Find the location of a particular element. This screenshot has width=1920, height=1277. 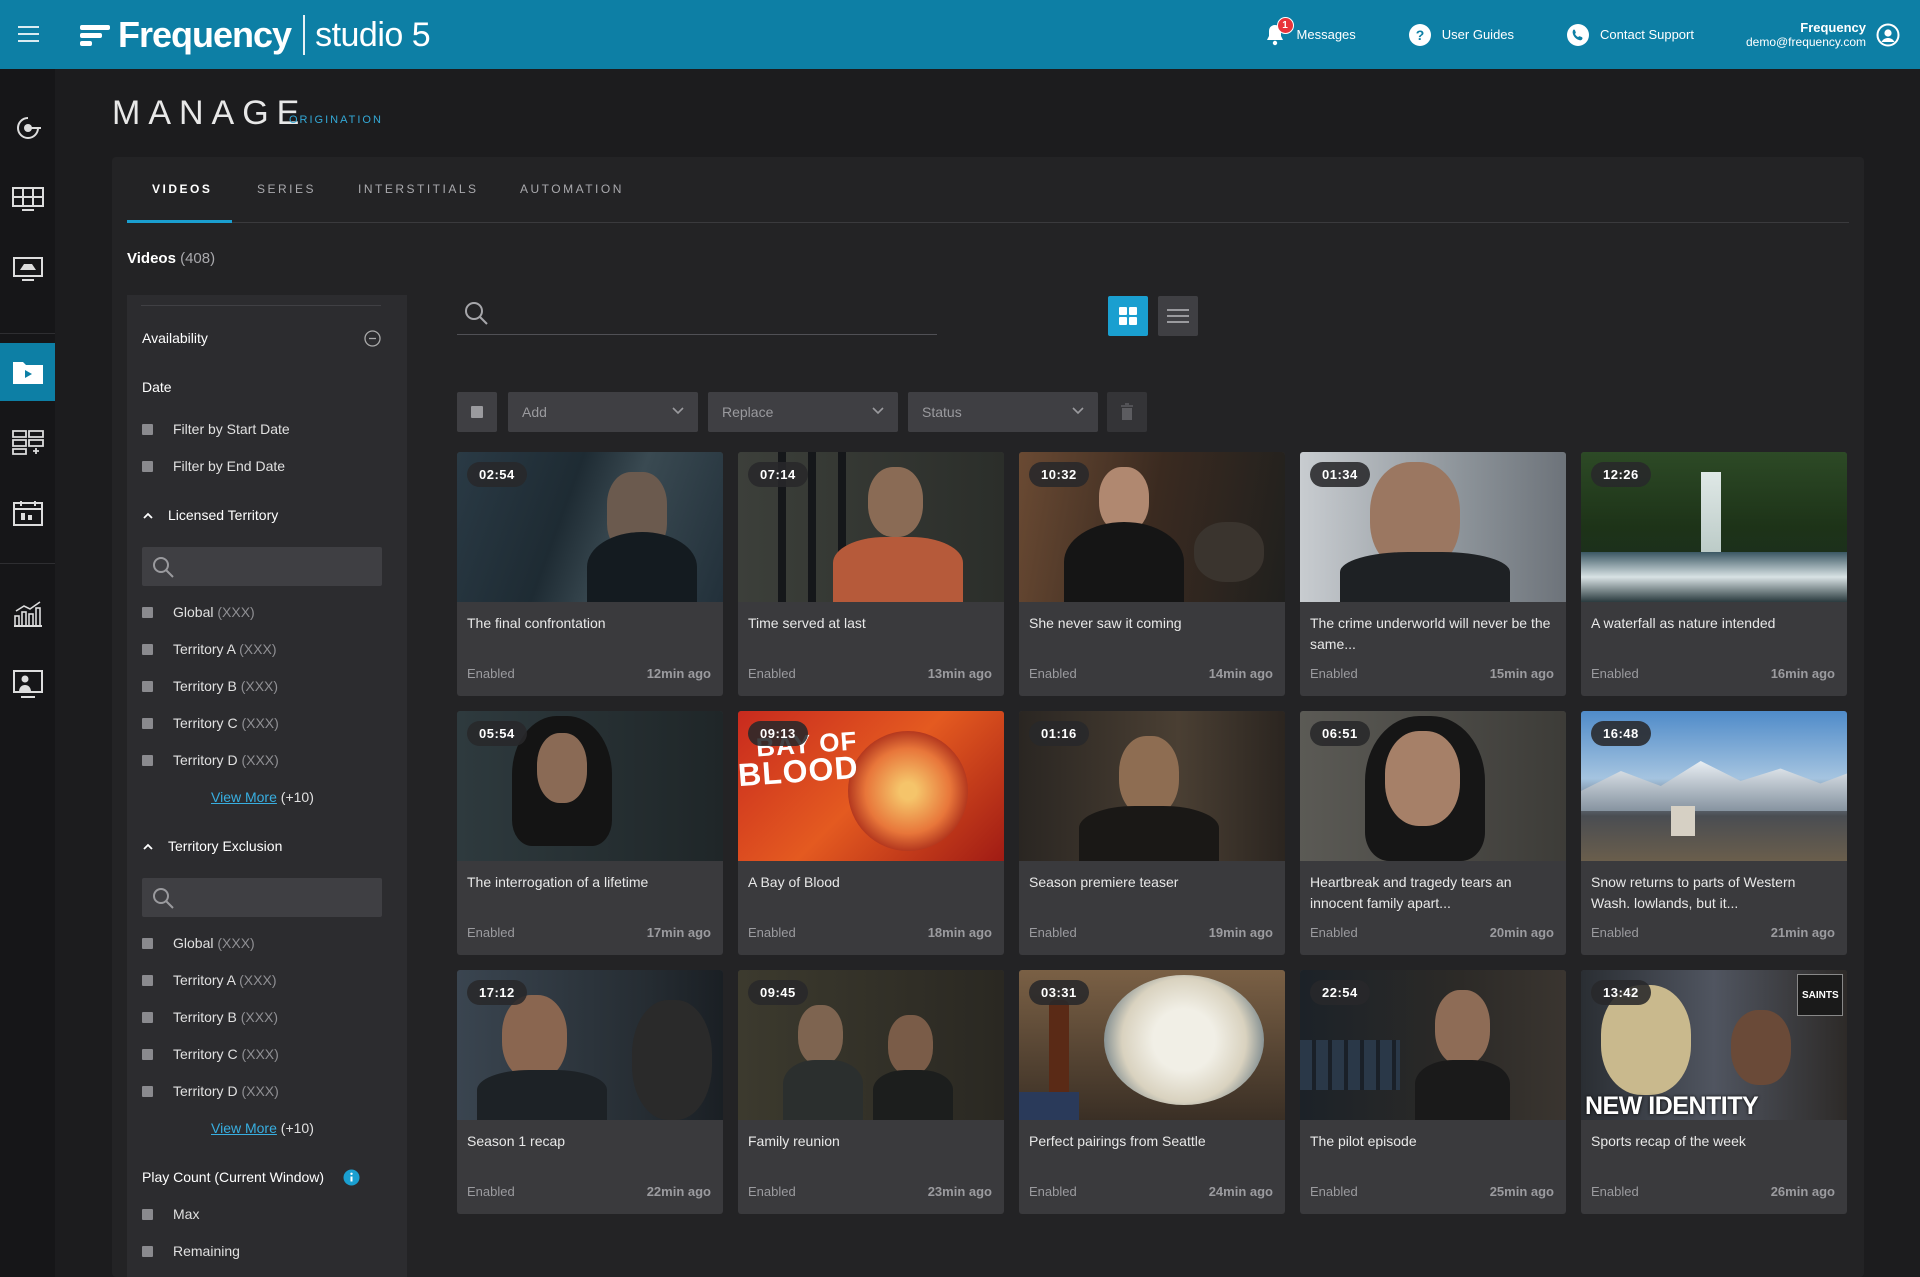

messages-label: Messages is located at coordinates (1326, 34).